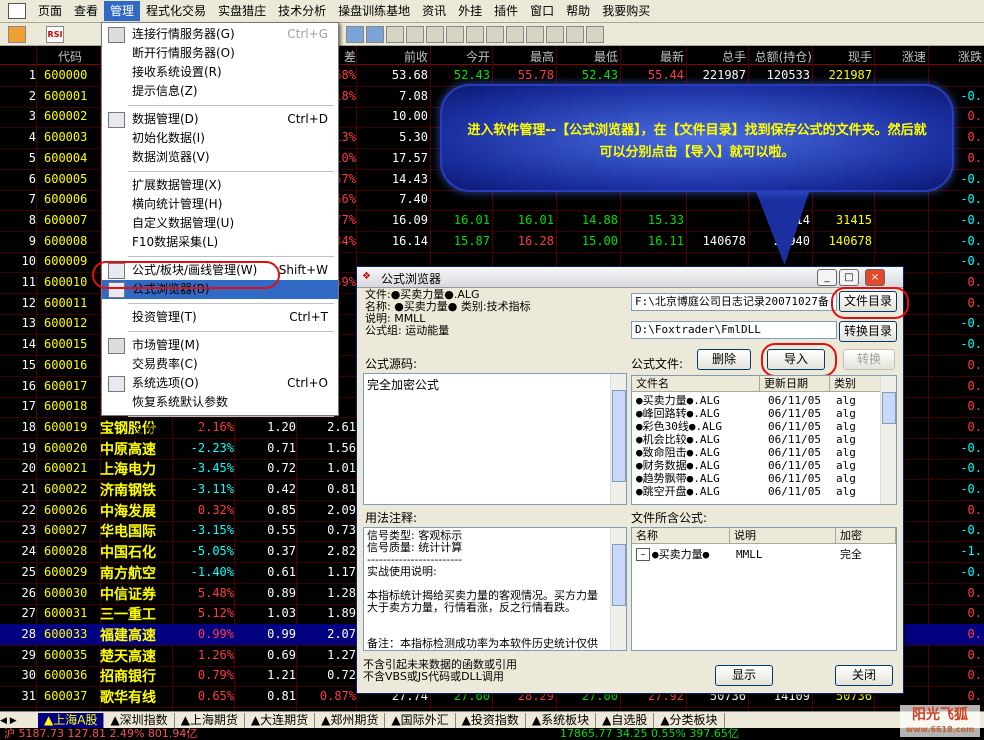 This screenshot has height=740, width=984. I want to click on file-directory-field: F:\北京博庭公司日志记录20071027备, so click(734, 302).